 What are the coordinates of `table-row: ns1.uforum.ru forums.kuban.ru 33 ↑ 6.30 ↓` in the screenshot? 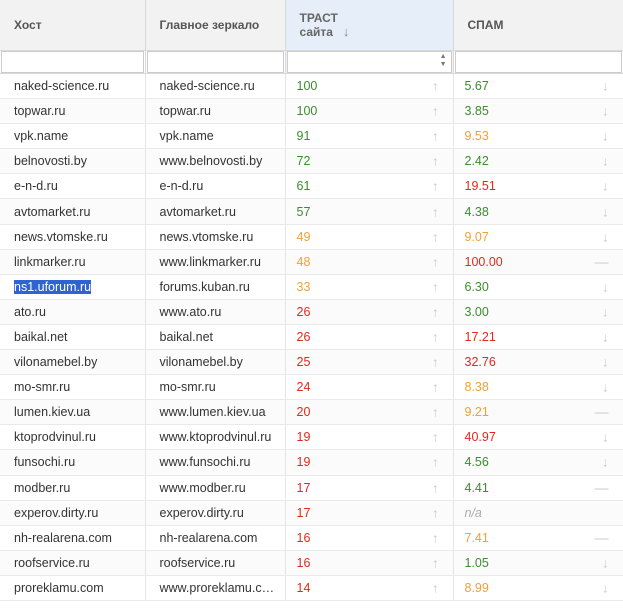 It's located at (311, 287).